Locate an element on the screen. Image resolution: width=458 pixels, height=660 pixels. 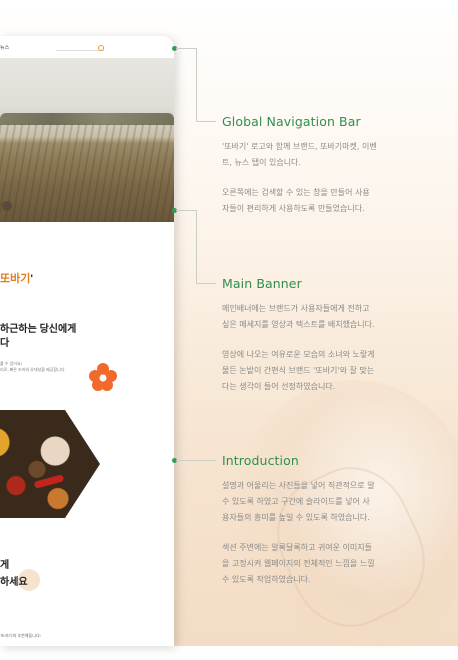
banner-girl-figure is located at coordinates (7, 206).